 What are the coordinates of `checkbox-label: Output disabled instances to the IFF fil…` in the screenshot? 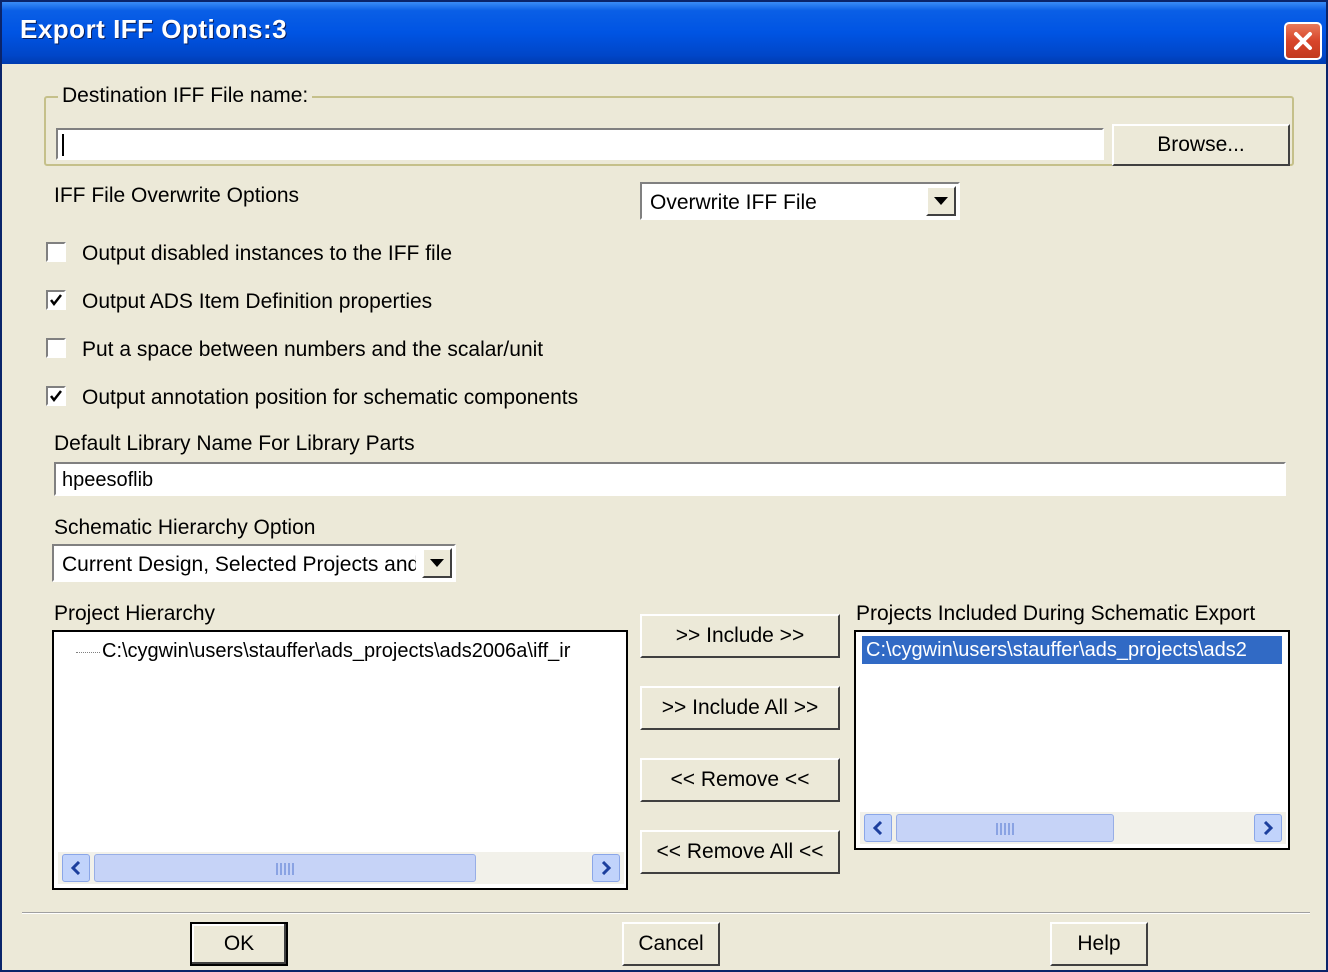 It's located at (267, 254).